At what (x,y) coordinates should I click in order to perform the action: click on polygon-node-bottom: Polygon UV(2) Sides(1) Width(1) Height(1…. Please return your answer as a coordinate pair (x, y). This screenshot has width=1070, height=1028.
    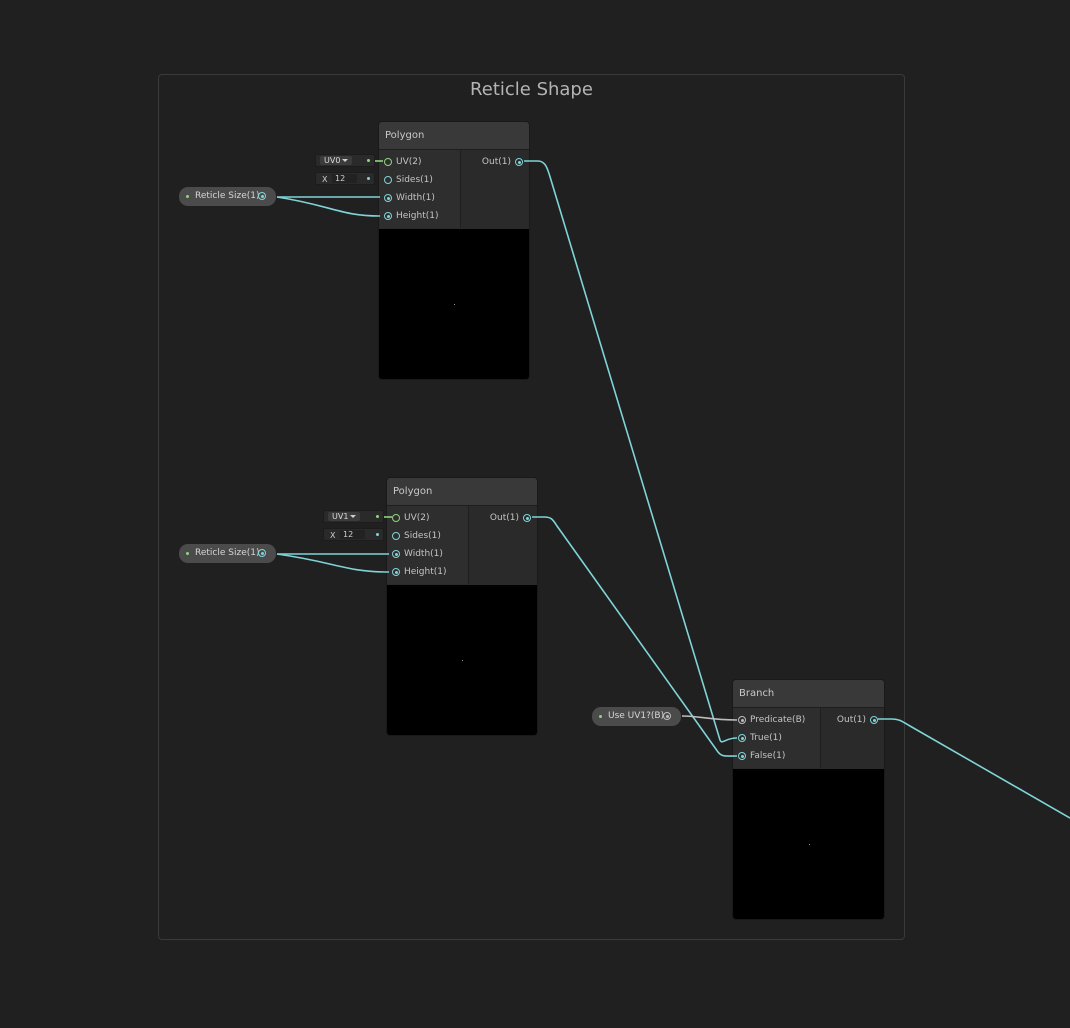
    Looking at the image, I should click on (462, 606).